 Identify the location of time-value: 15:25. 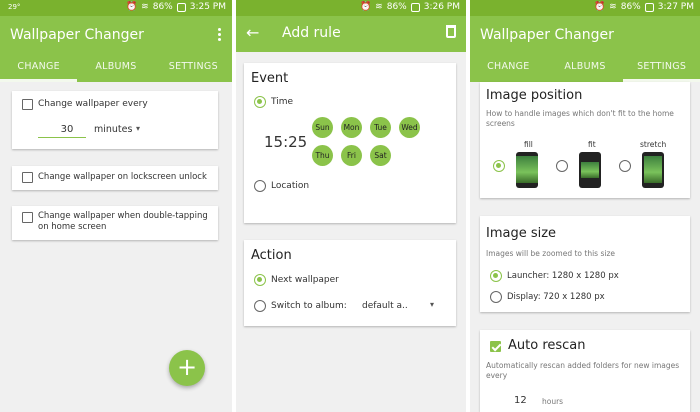
(285, 142).